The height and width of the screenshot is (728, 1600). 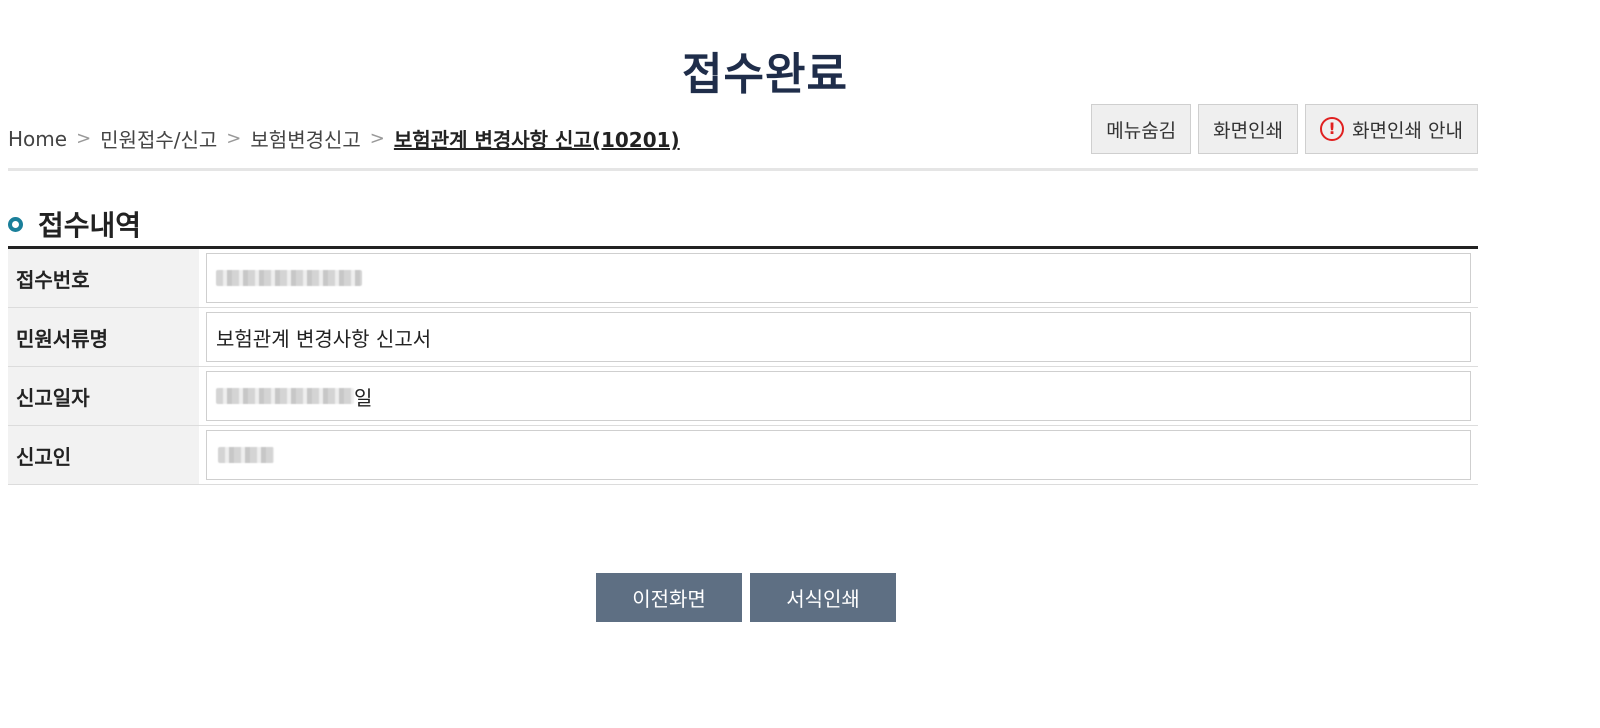 I want to click on action-bar: 이전화면 서식인쇄, so click(x=746, y=597).